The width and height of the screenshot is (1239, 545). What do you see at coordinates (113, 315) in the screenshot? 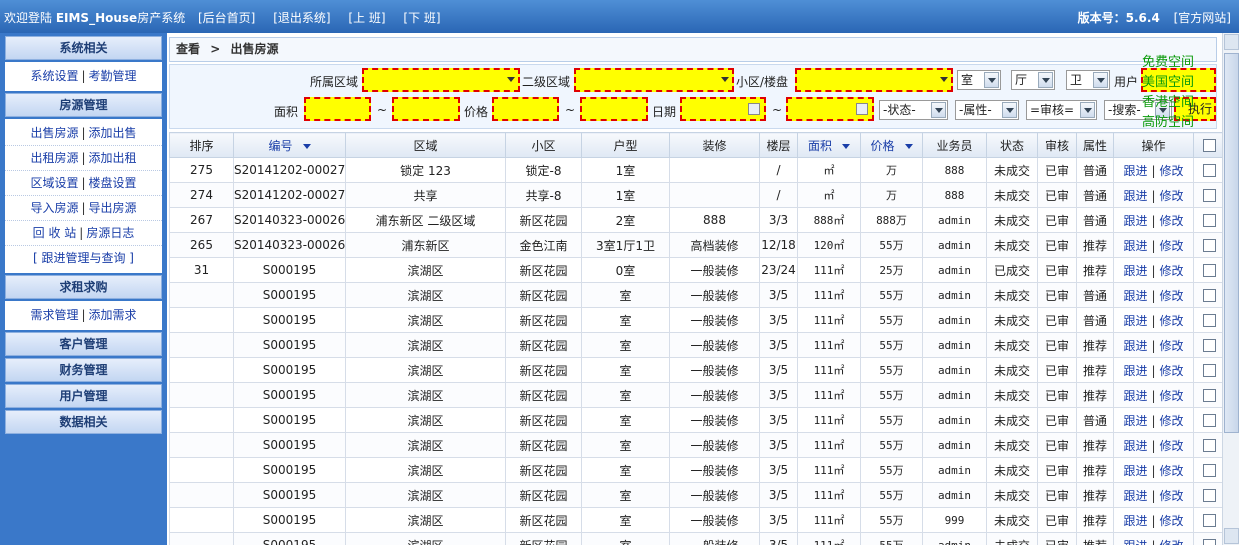
I see `sidebar-link: 添加需求` at bounding box center [113, 315].